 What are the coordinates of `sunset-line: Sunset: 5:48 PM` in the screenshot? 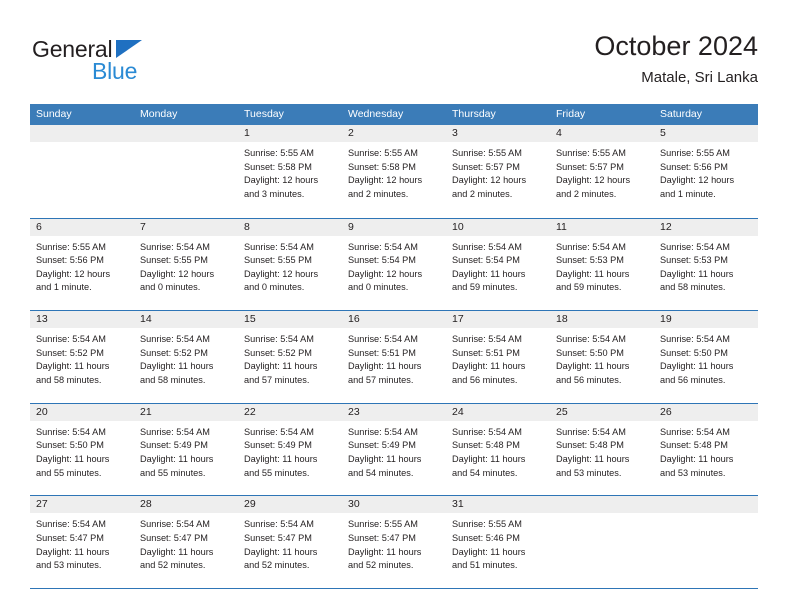 It's located at (486, 445).